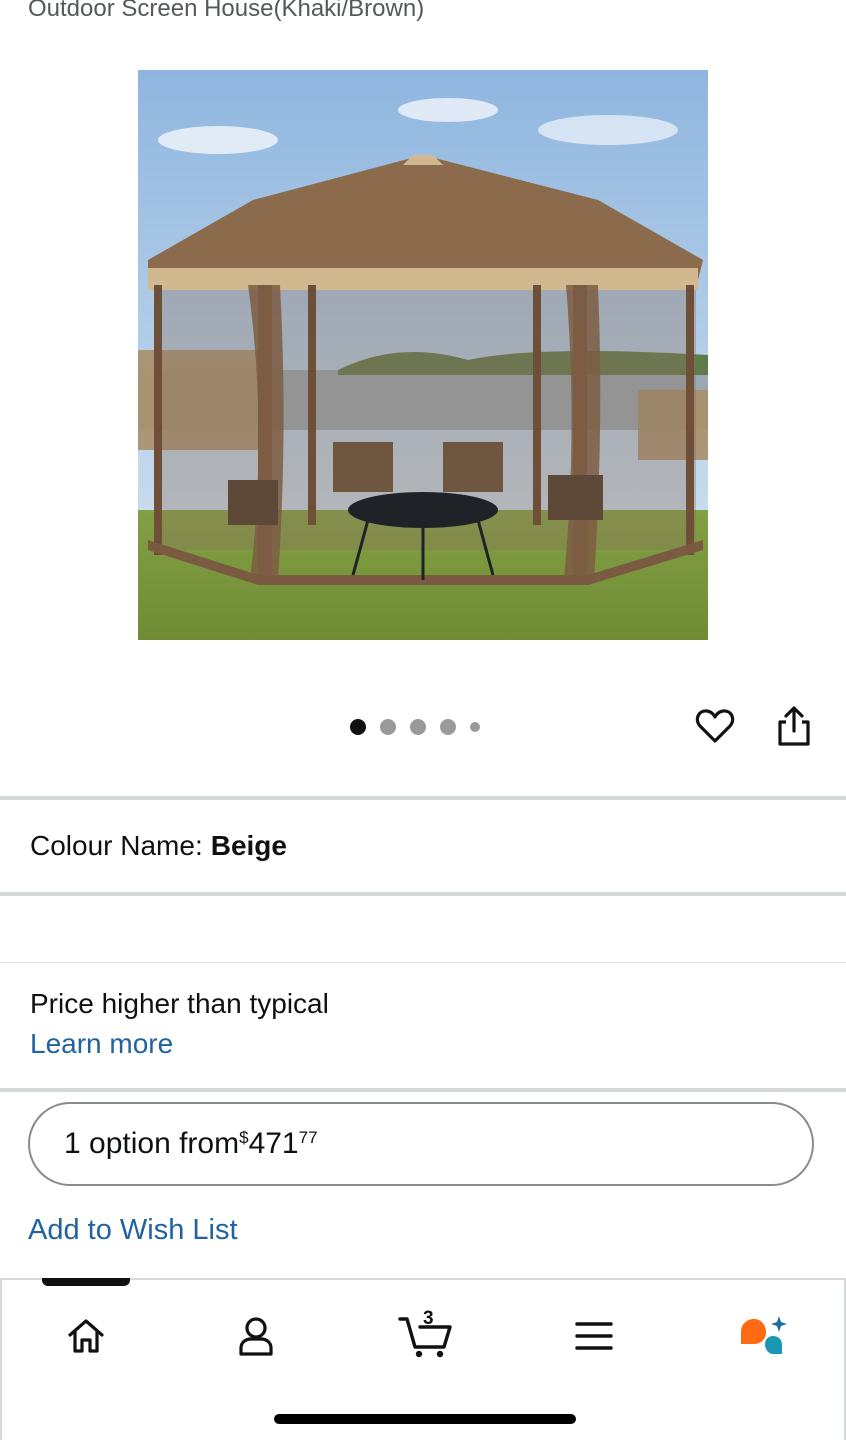 This screenshot has width=846, height=1440. I want to click on nav-assistant, so click(762, 1336).